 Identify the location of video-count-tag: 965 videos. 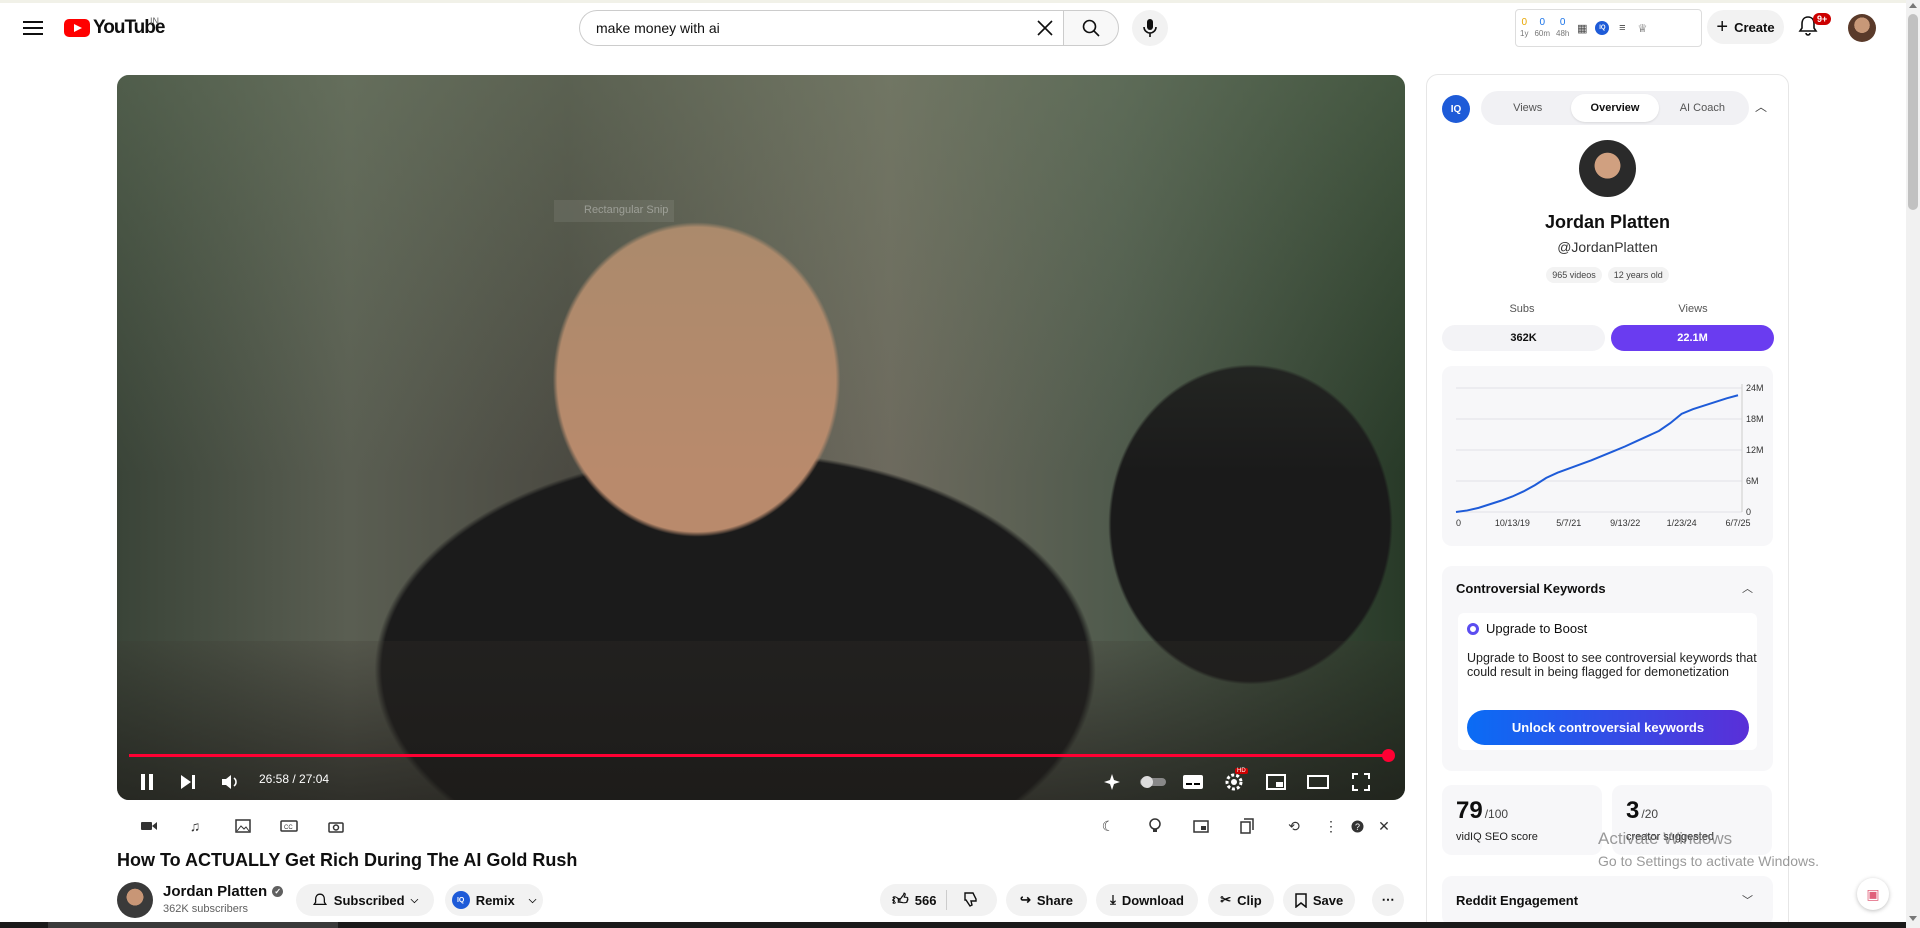
(1574, 275).